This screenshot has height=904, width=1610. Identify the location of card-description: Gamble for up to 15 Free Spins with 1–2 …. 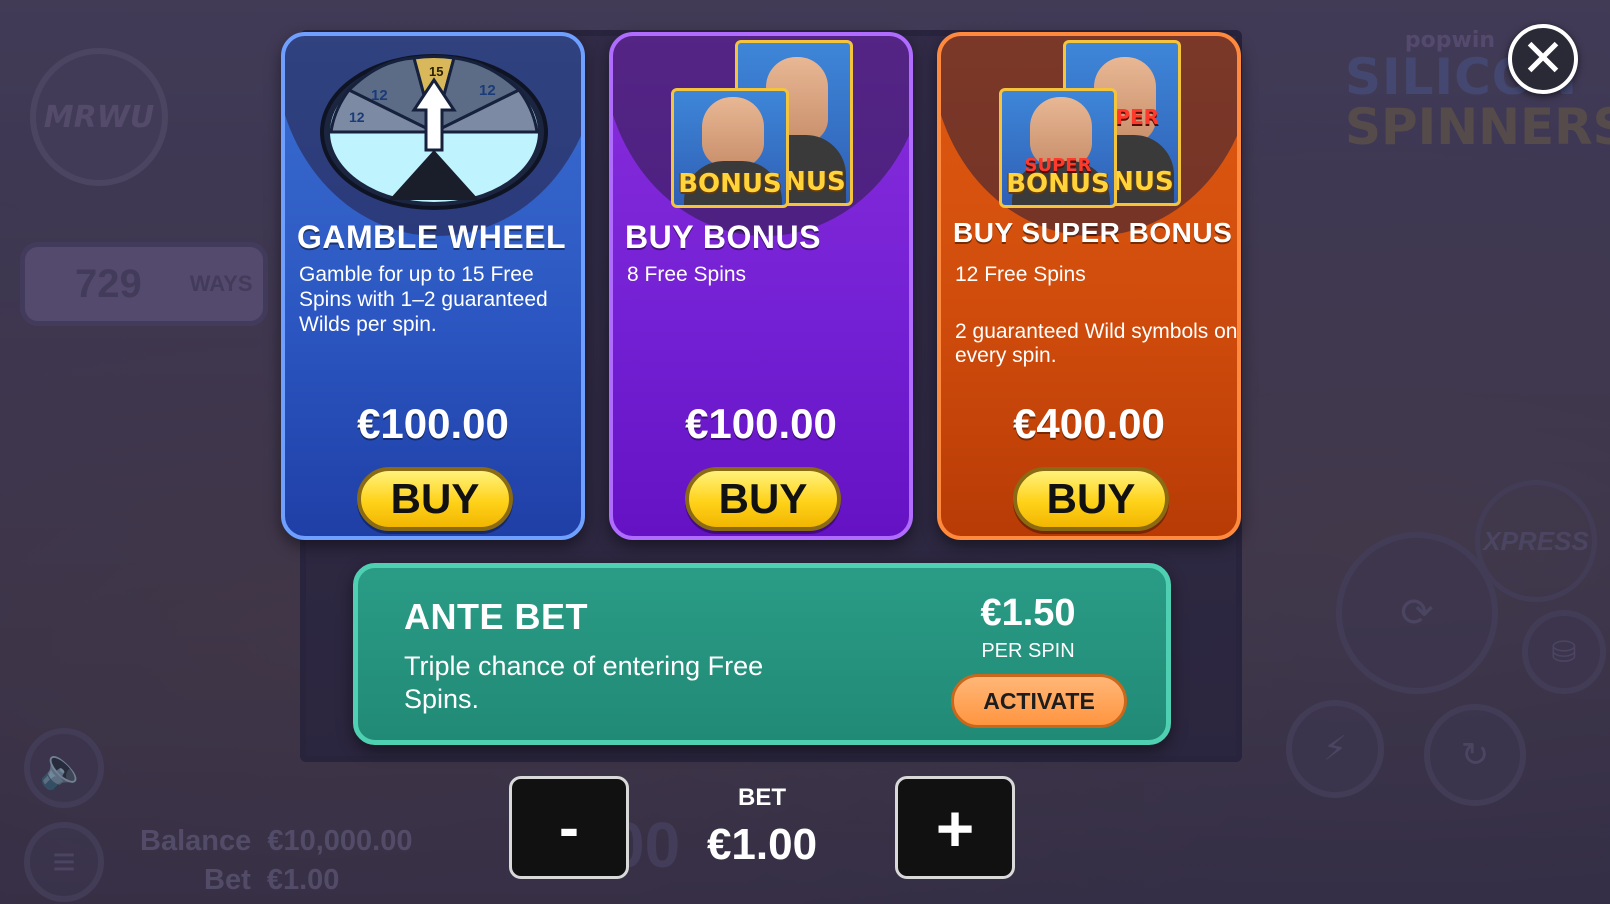
(423, 299).